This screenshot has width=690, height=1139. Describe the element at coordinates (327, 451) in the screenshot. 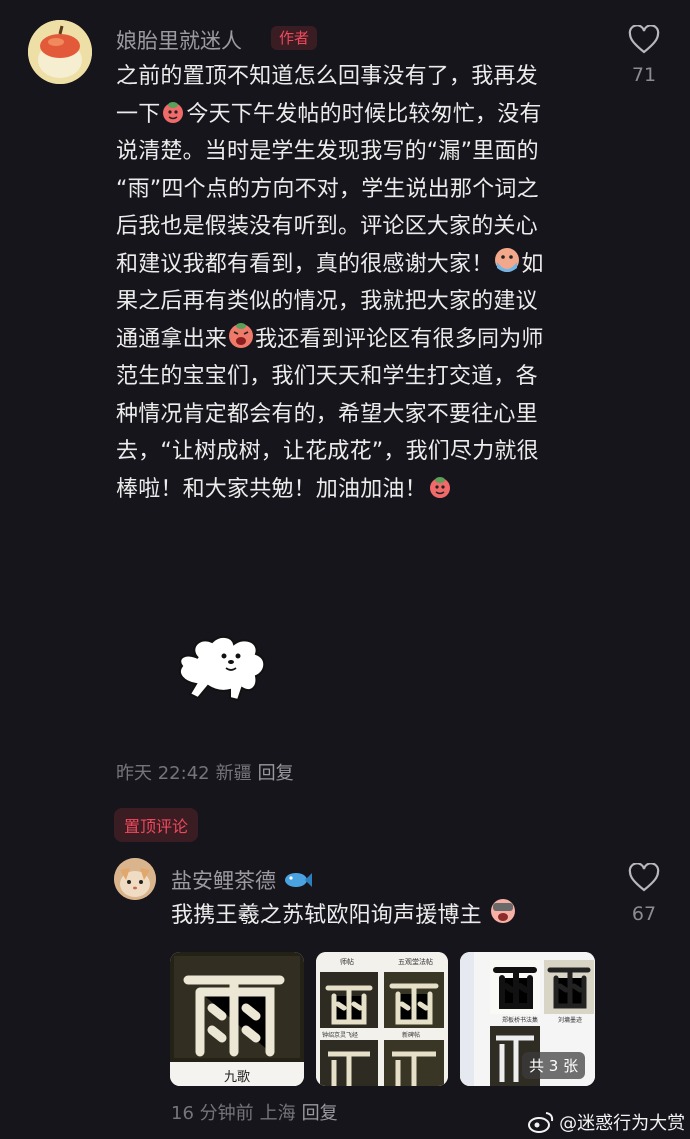

I see `comment-text-segment: 去，“让树成树，让花成花”，我们尽力就很` at that location.